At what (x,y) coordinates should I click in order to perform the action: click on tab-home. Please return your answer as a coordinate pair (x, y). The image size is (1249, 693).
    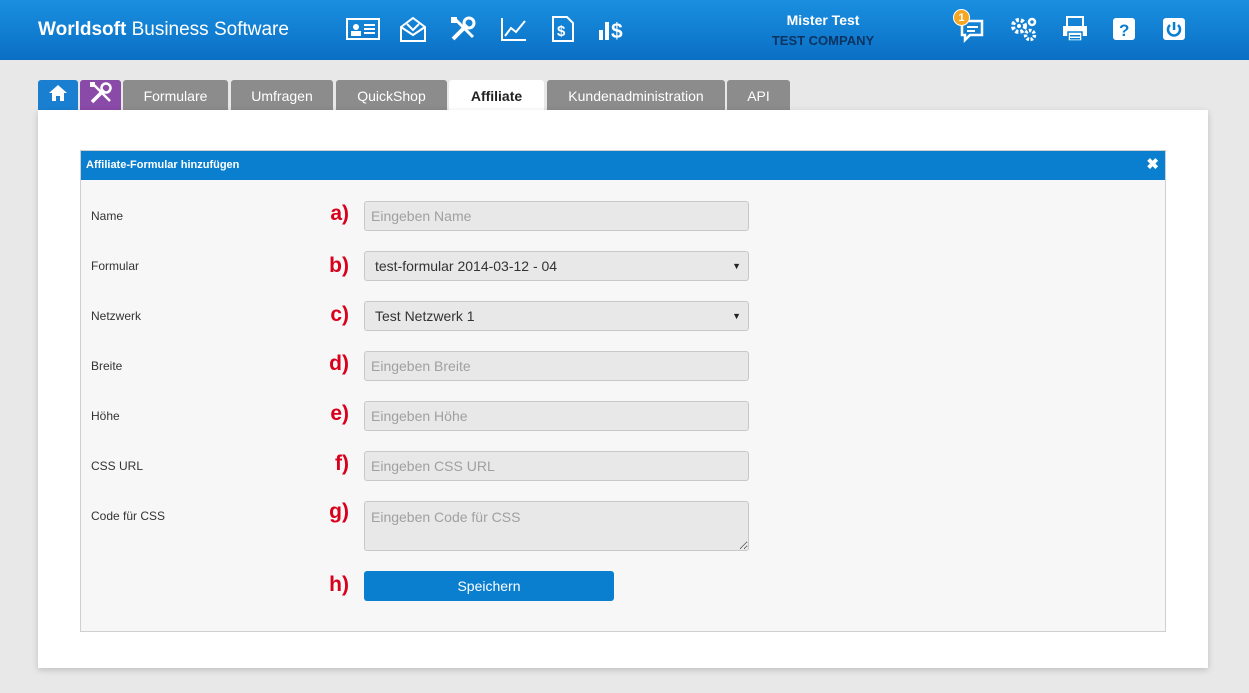
    Looking at the image, I should click on (58, 95).